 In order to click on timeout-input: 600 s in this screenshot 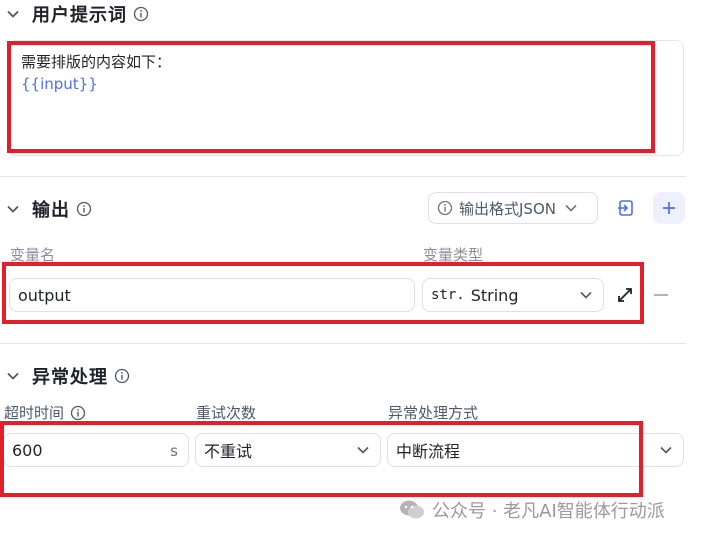, I will do `click(96, 450)`.